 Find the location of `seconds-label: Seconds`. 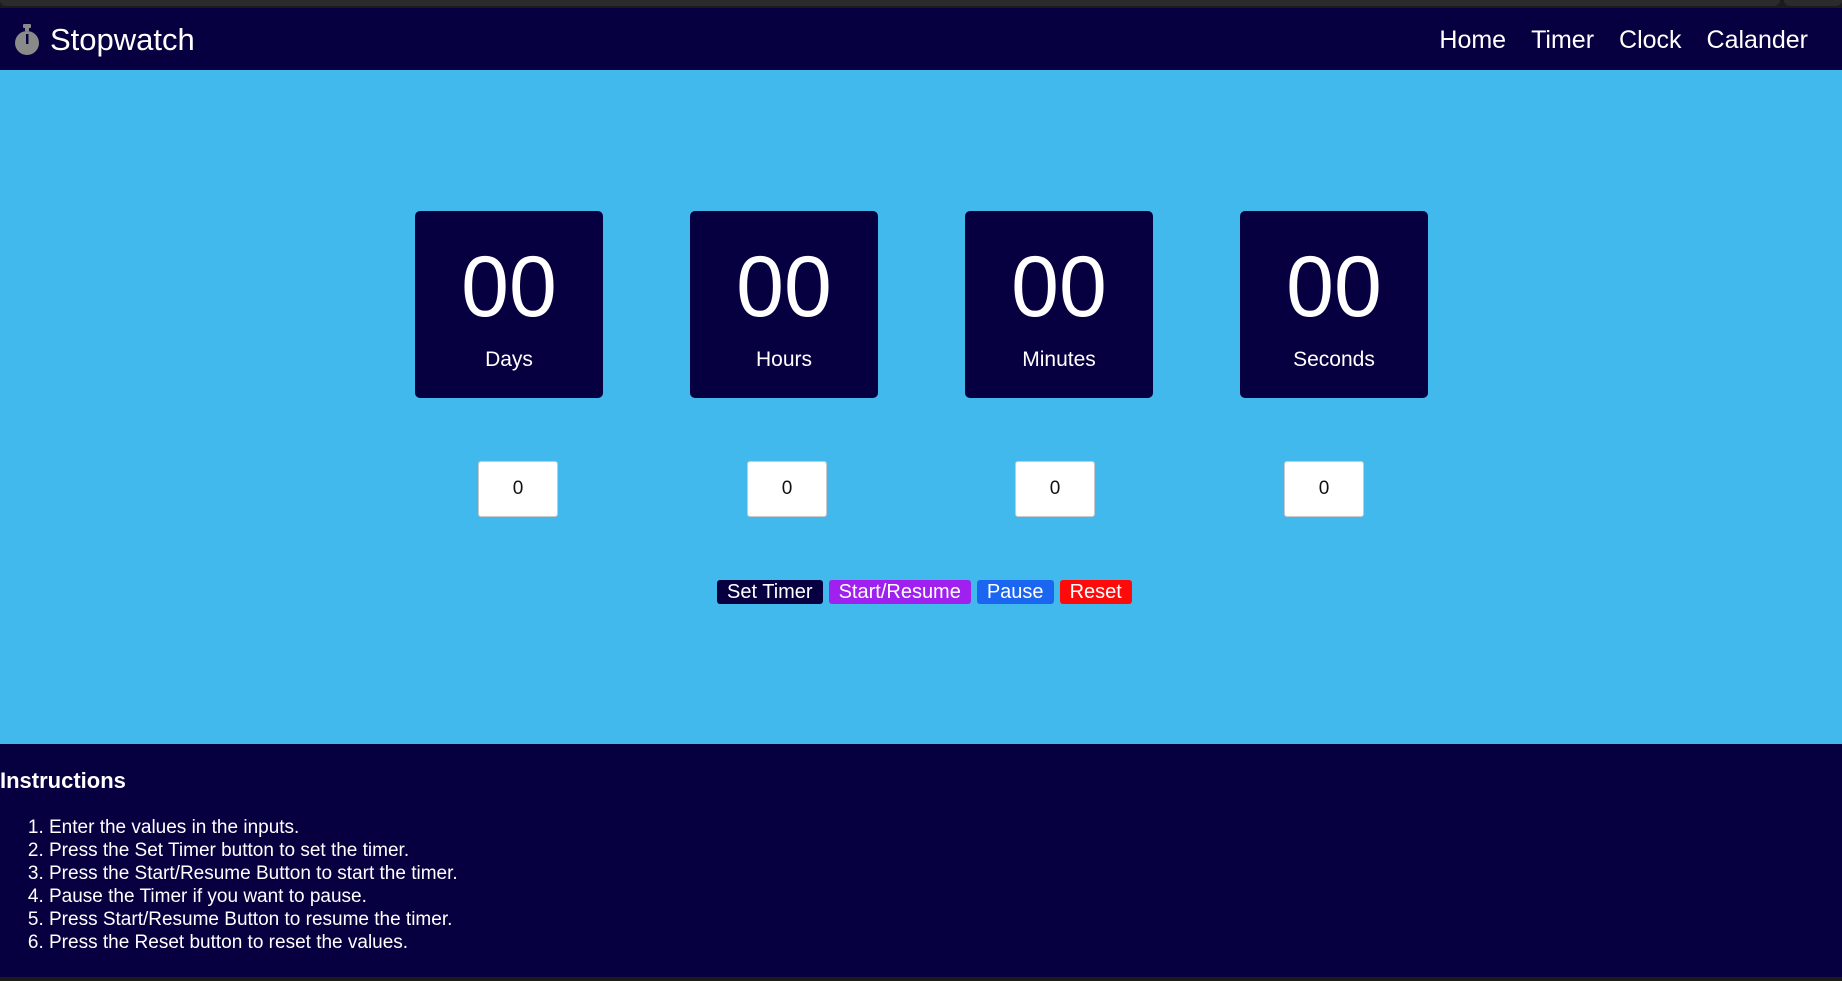

seconds-label: Seconds is located at coordinates (1334, 359).